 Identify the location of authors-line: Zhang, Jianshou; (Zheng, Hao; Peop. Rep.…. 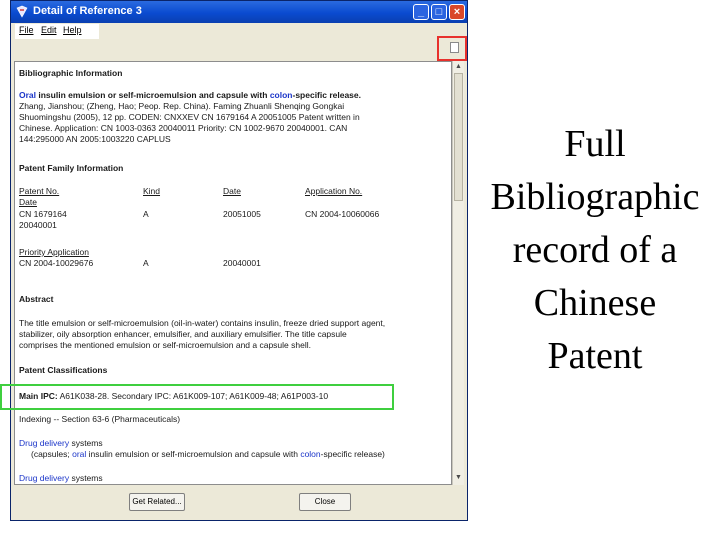
(182, 106).